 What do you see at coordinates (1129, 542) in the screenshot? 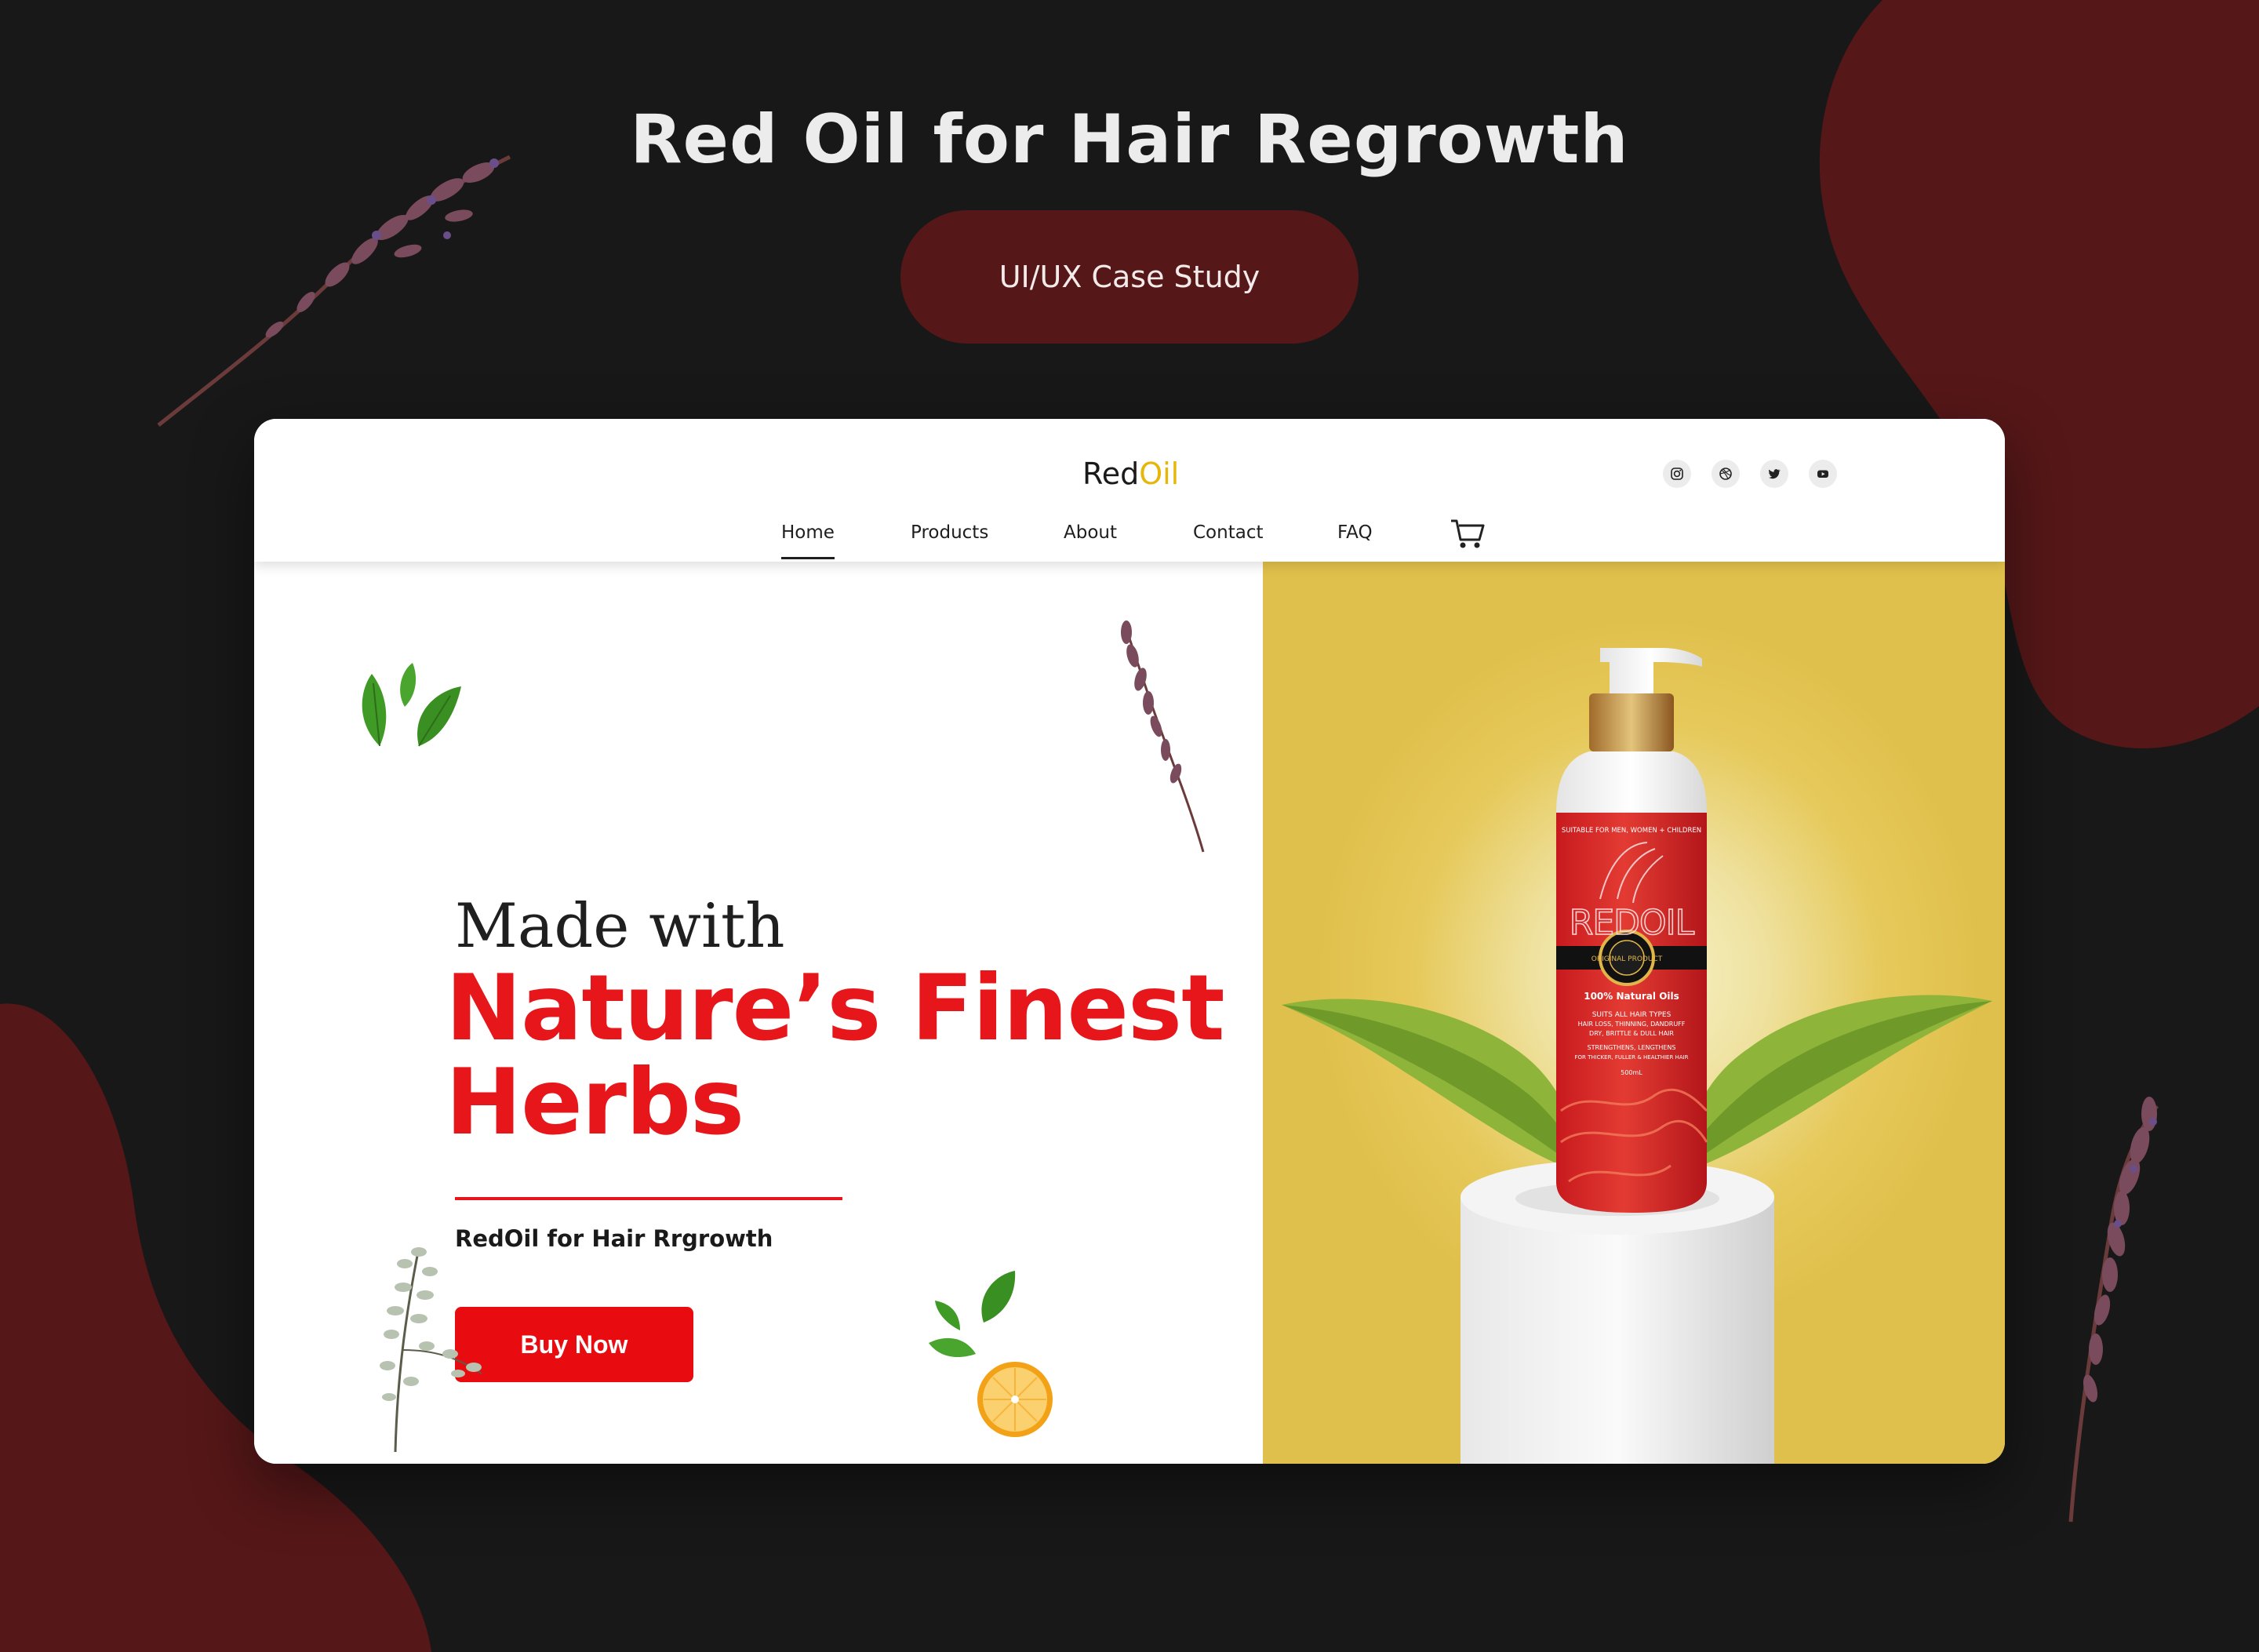
I see `main-nav: Home Products About Contact FAQ` at bounding box center [1129, 542].